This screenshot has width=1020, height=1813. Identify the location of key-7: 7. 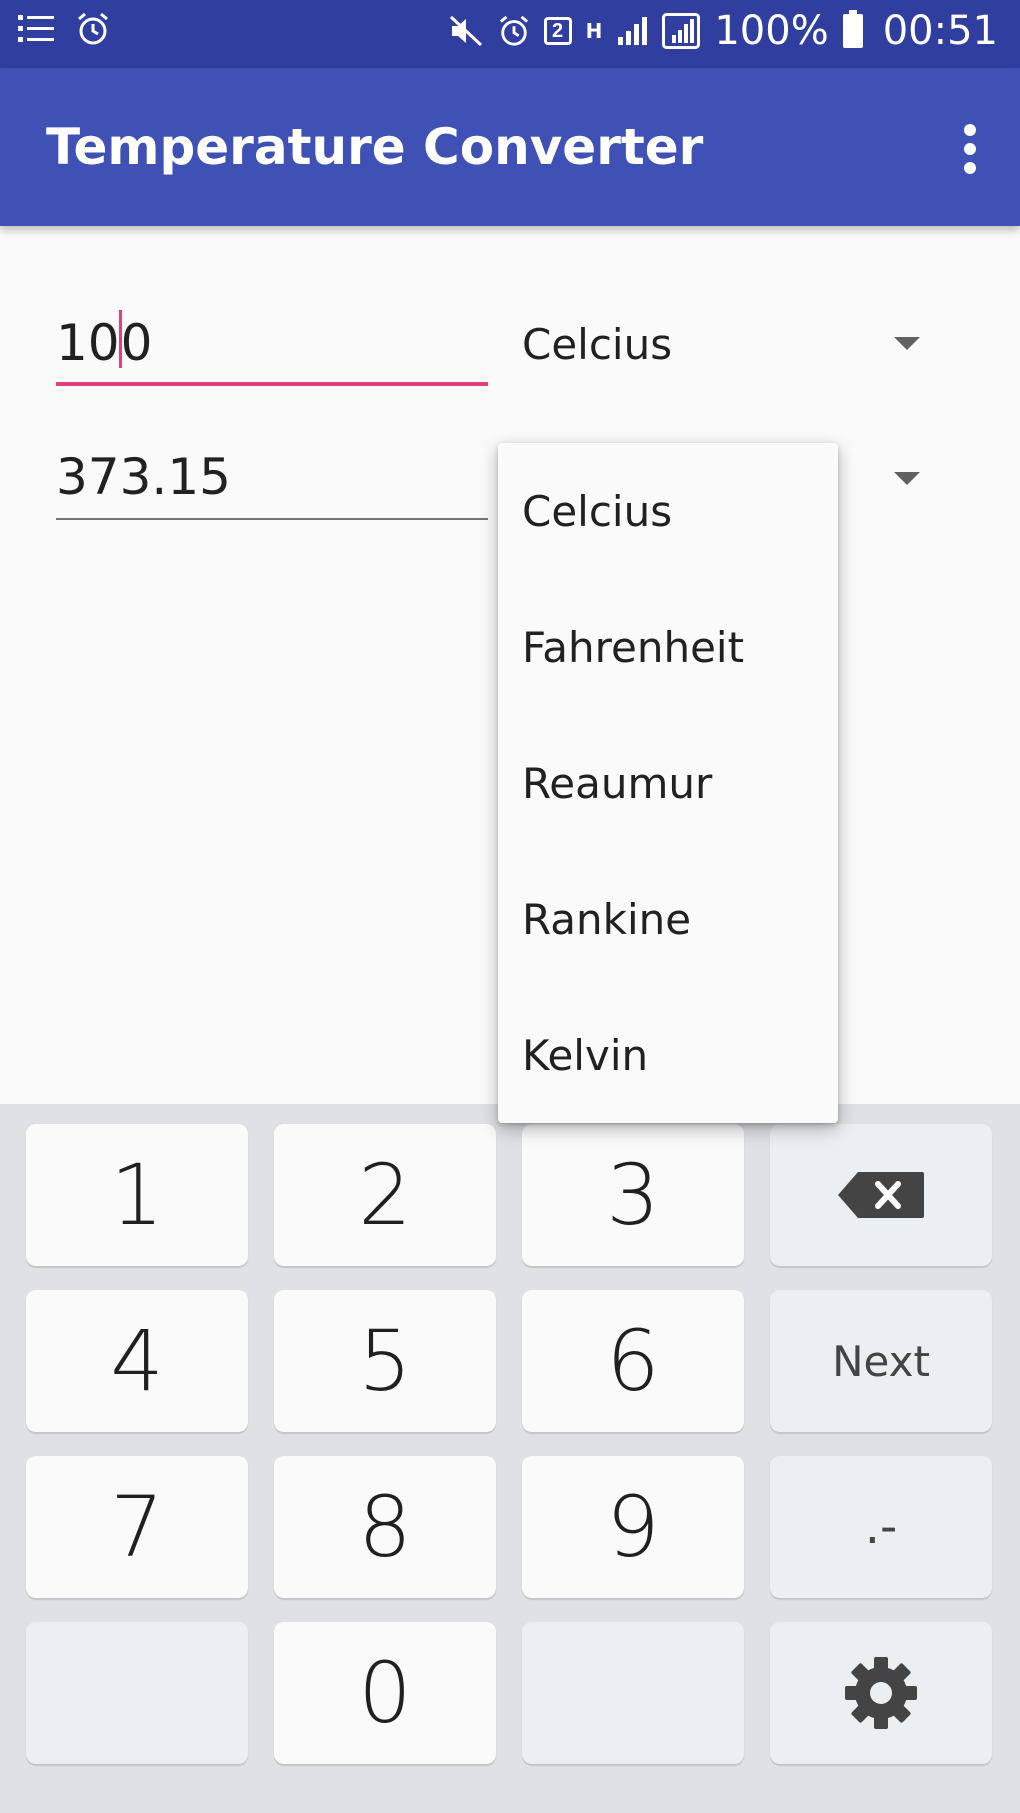
(137, 1527).